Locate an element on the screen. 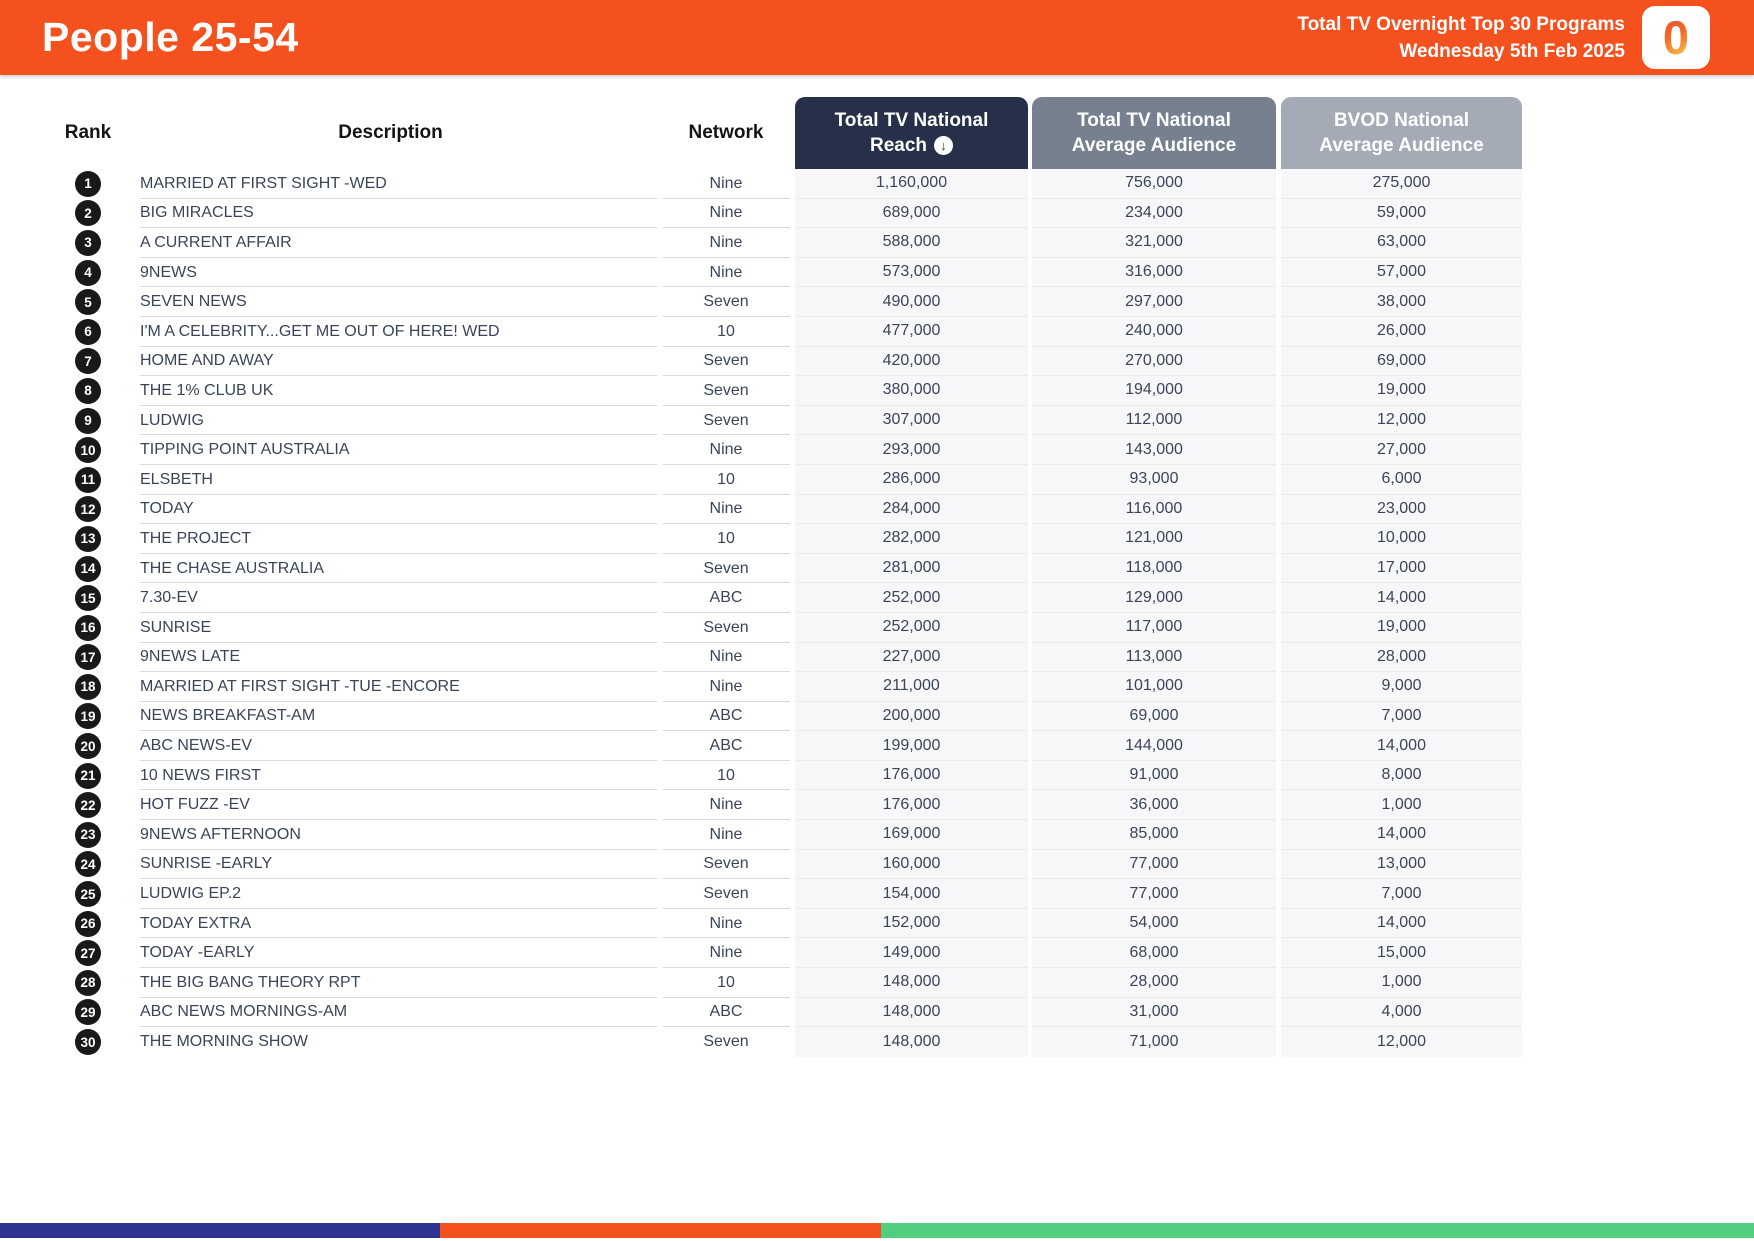 Image resolution: width=1754 pixels, height=1241 pixels. rank-cell: 13 is located at coordinates (88, 539).